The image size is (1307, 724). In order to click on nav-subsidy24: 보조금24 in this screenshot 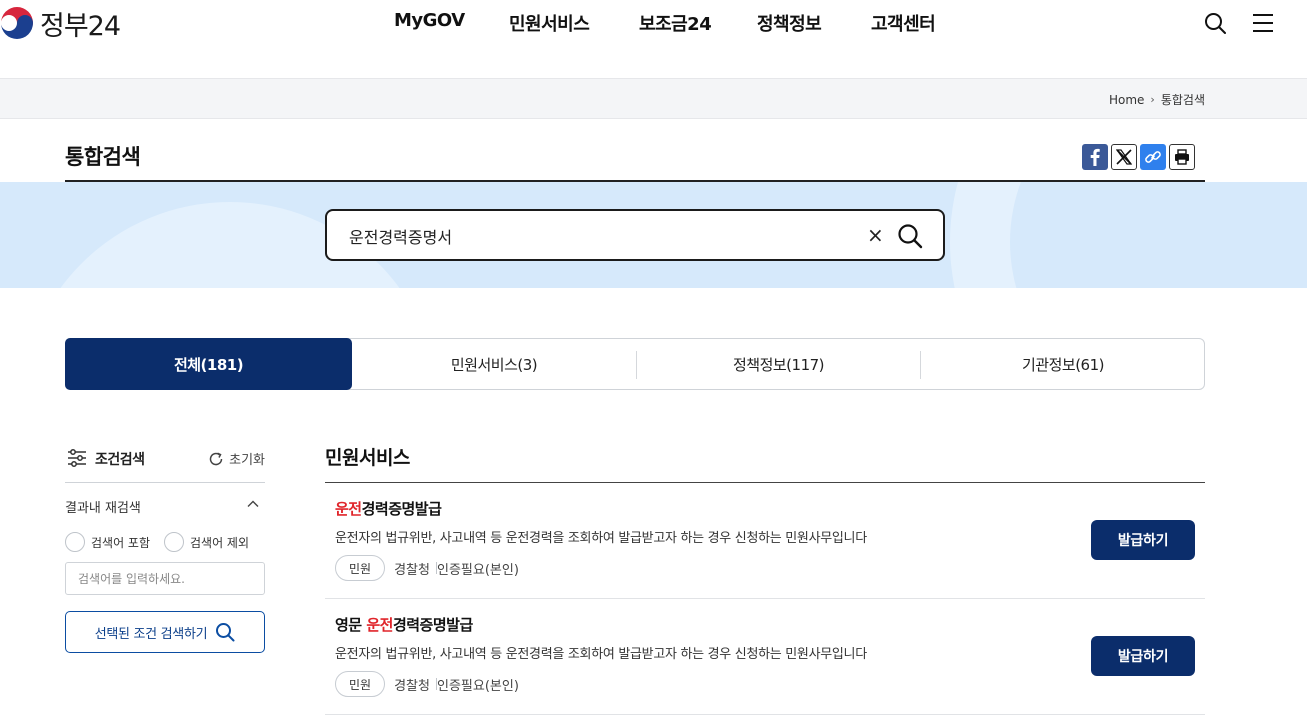, I will do `click(675, 23)`.